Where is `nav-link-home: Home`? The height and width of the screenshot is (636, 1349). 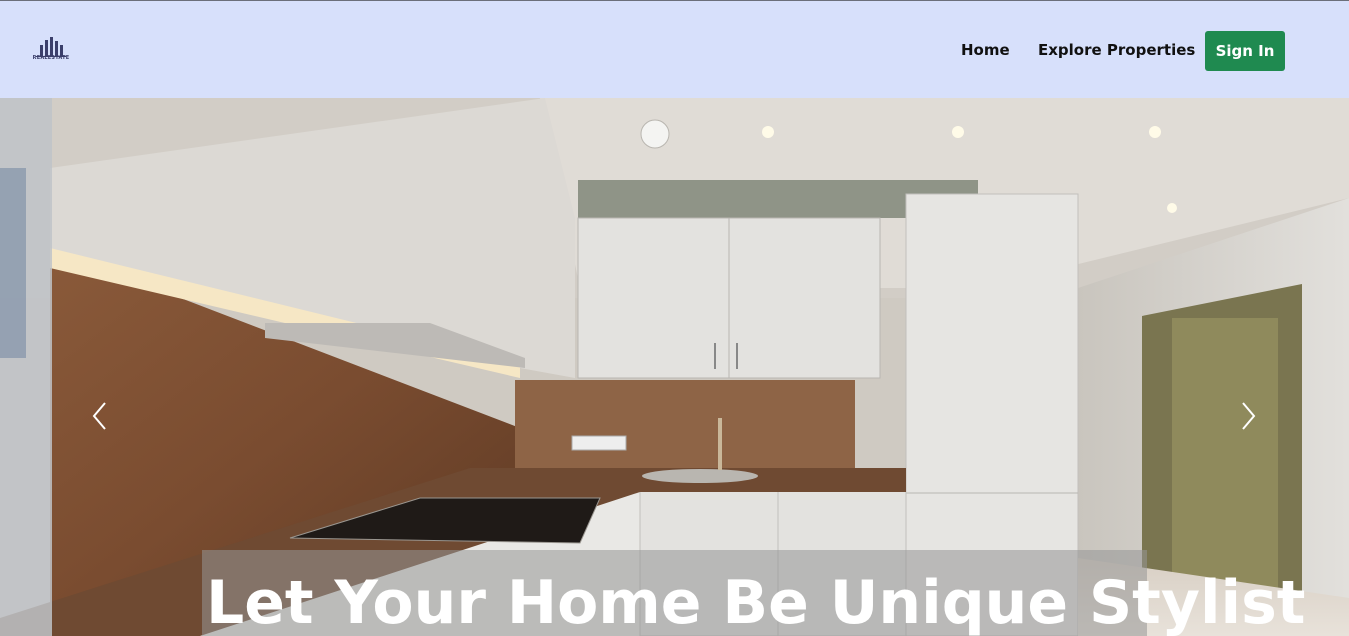
nav-link-home: Home is located at coordinates (985, 50).